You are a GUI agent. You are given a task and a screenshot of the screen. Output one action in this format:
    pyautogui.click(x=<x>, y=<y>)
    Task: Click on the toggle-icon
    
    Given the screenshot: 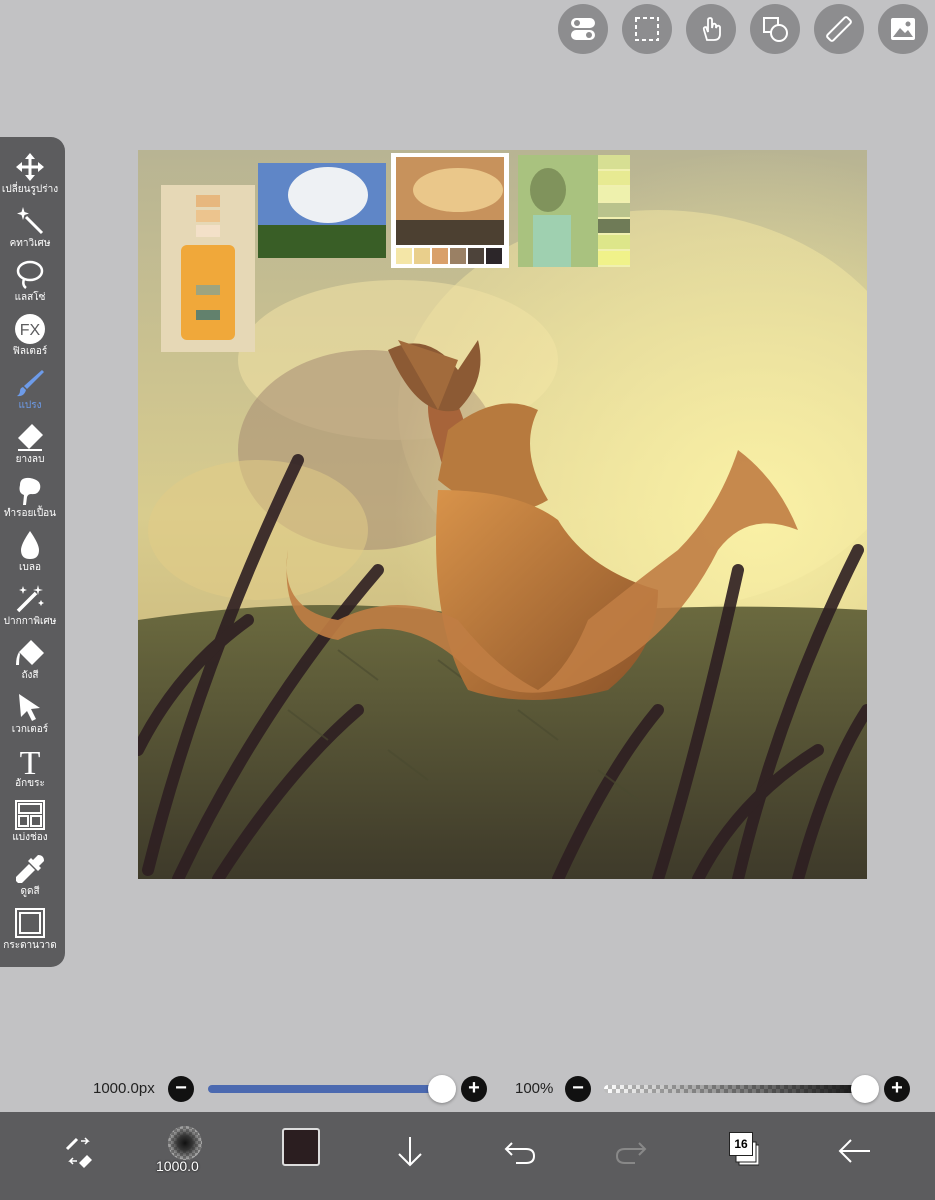 What is the action you would take?
    pyautogui.click(x=583, y=29)
    